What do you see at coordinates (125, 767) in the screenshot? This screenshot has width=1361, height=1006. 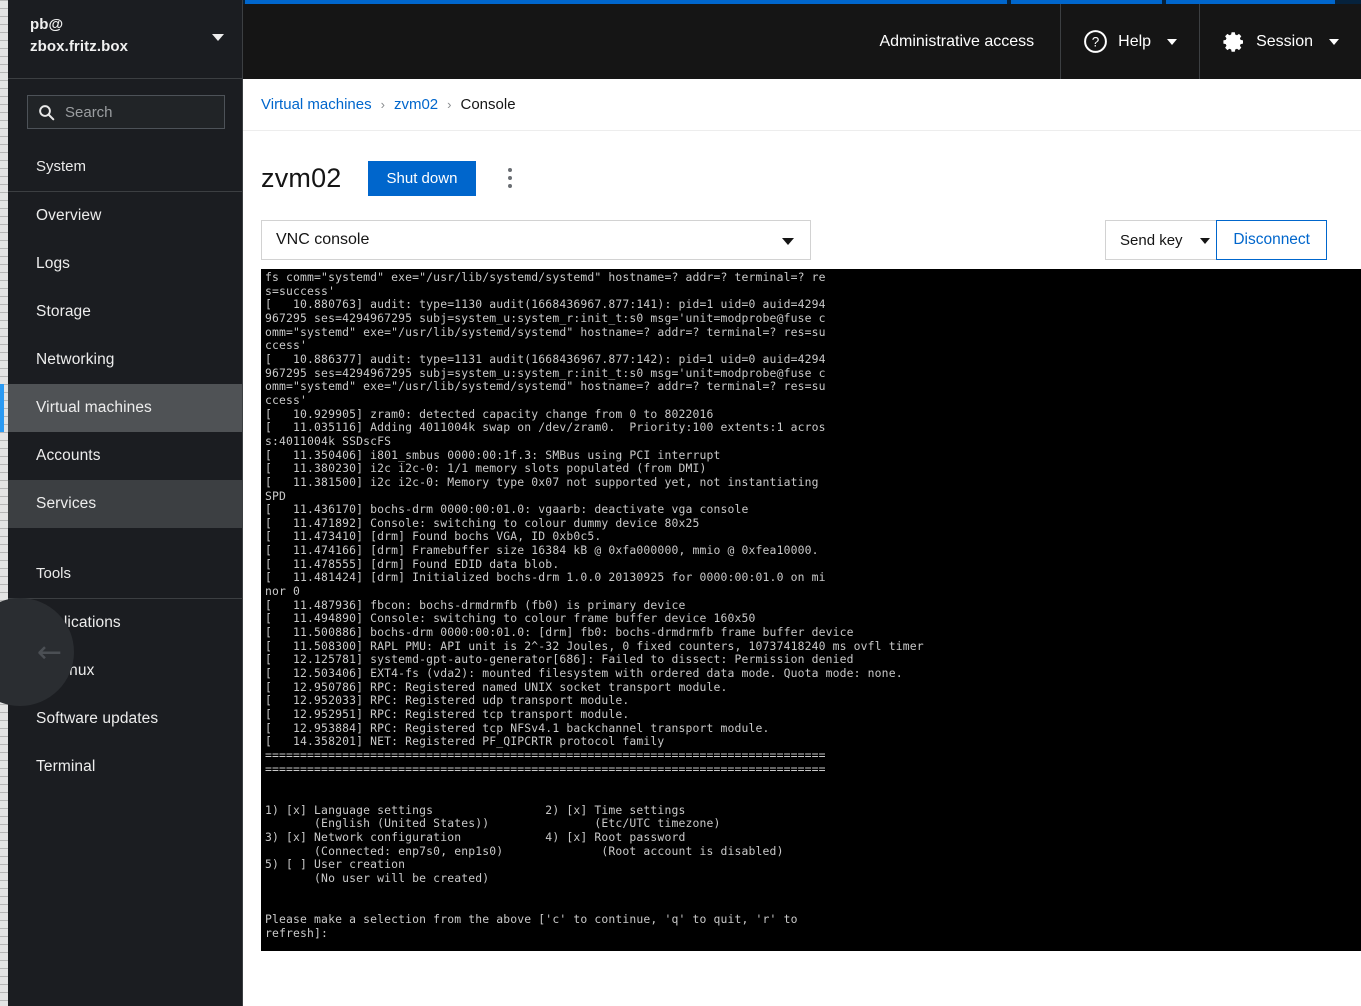 I see `sidebar-item-terminal: Terminal` at bounding box center [125, 767].